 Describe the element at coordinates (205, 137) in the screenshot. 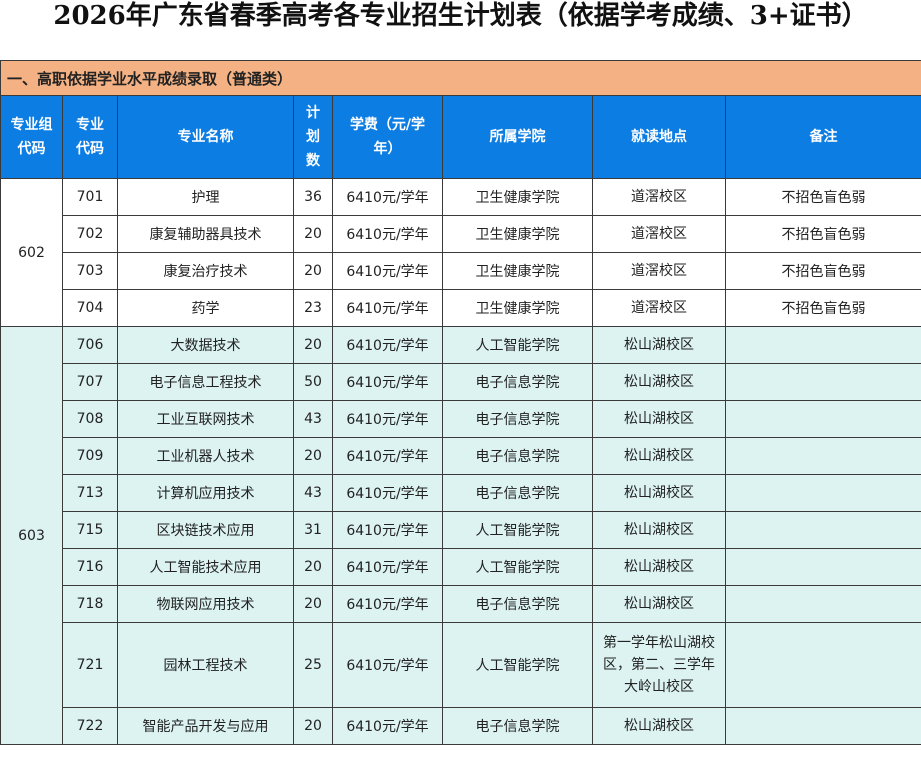

I see `header-major-name: 专业名称` at that location.